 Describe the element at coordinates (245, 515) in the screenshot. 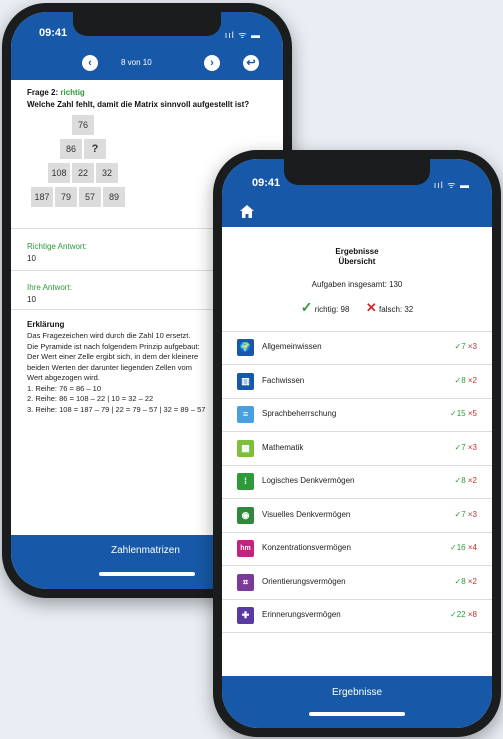

I see `eye-icon: ◉` at that location.